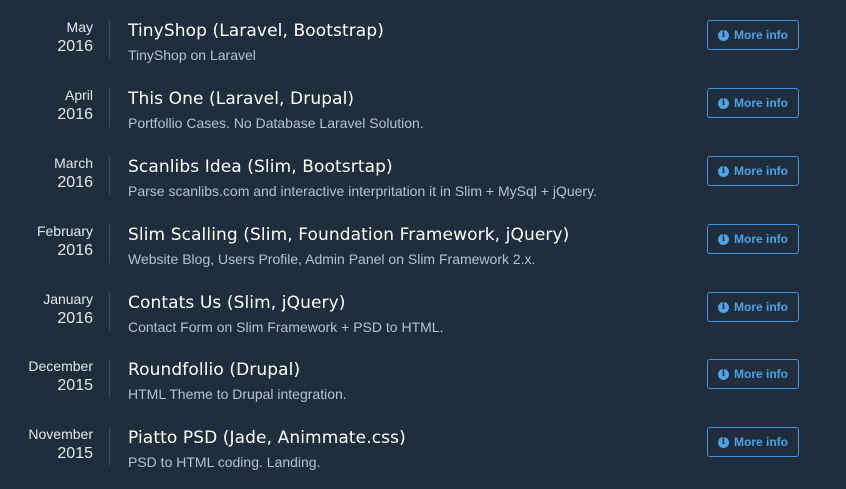  Describe the element at coordinates (46, 173) in the screenshot. I see `entry-date: March 2016` at that location.